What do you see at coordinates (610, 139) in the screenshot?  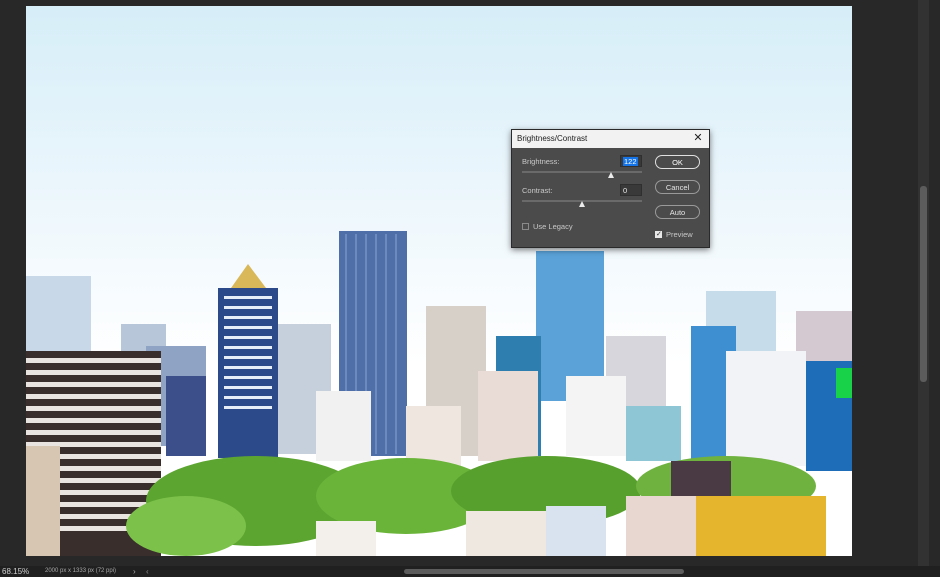 I see `dialog-titlebar: Brightness/Contrast ✕` at bounding box center [610, 139].